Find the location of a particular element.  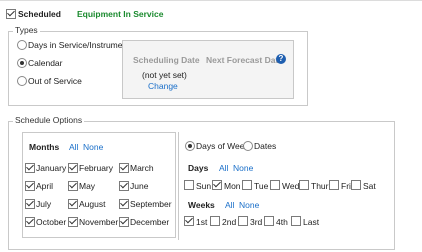

month-label-may: May is located at coordinates (87, 186).